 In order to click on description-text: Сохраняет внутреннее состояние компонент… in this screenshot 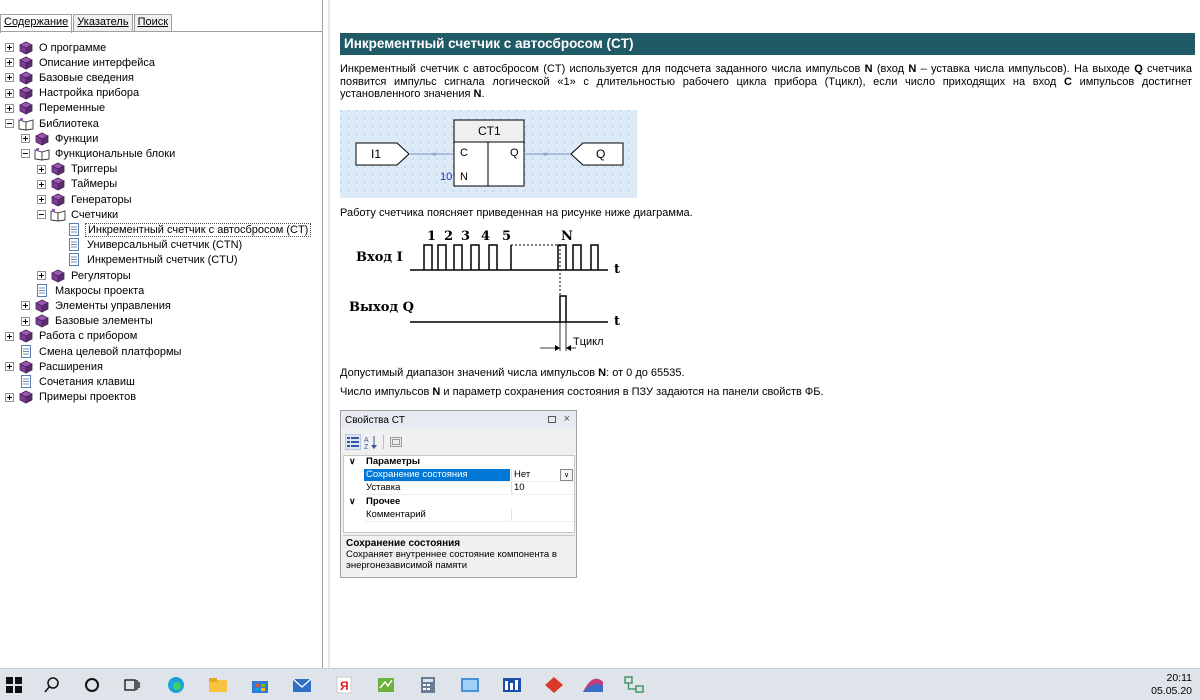, I will do `click(451, 560)`.